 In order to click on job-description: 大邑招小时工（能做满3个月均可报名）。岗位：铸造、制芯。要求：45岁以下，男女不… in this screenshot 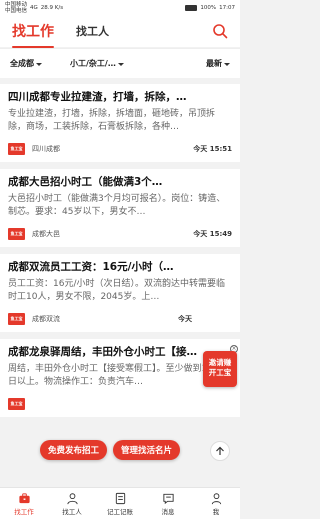, I will do `click(117, 205)`.